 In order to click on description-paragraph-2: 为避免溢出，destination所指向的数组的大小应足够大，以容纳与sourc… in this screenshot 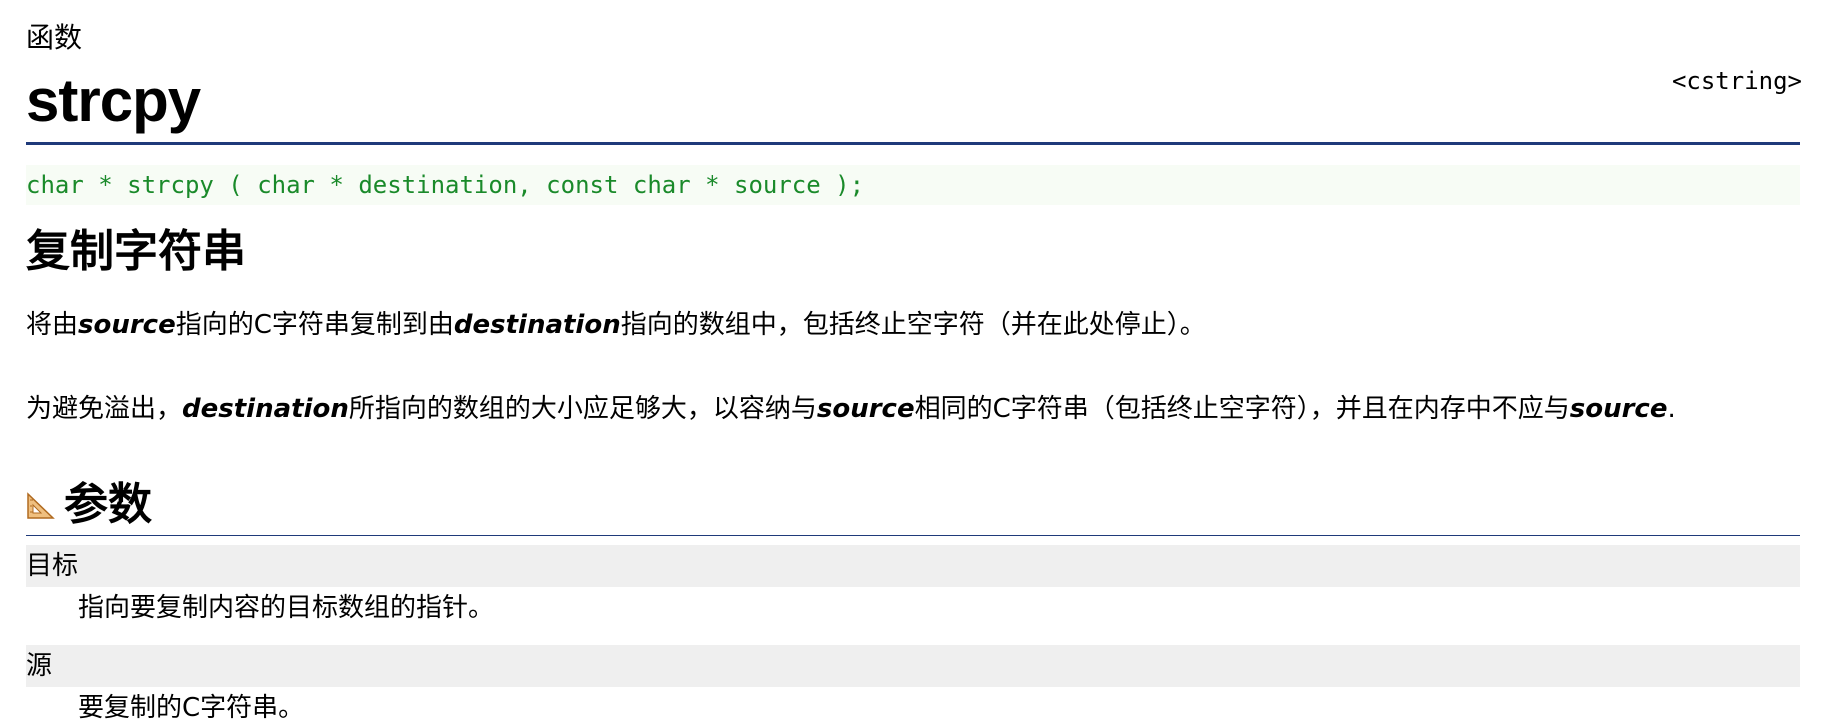, I will do `click(913, 409)`.